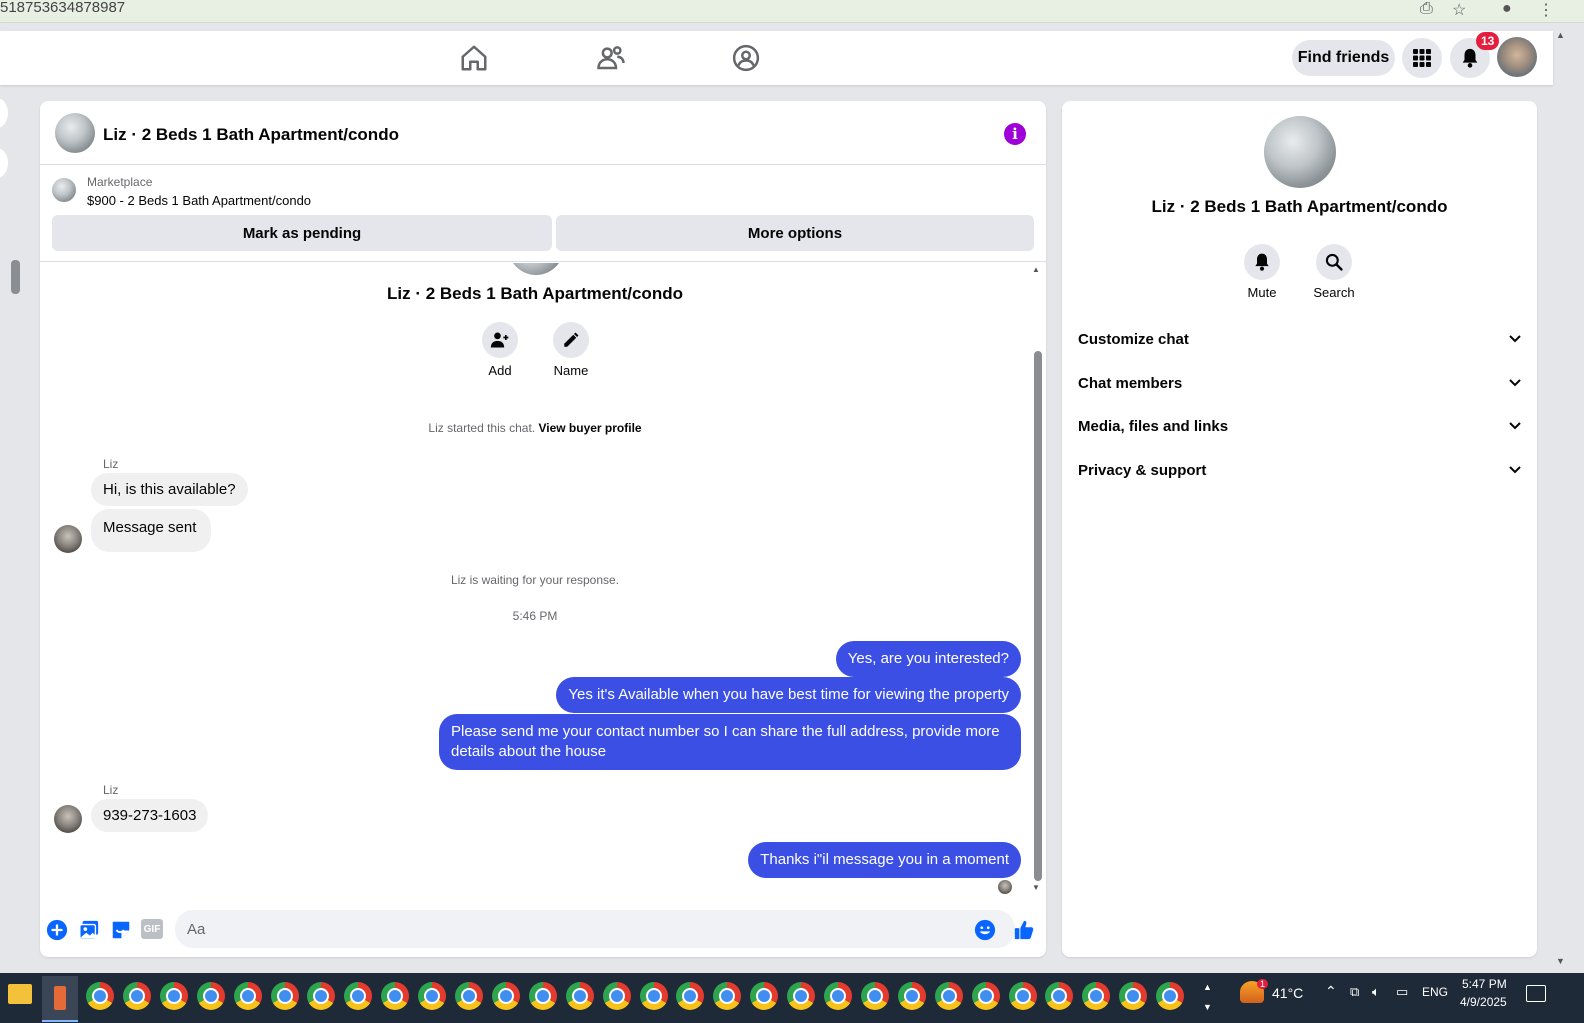  I want to click on add-people-button, so click(500, 340).